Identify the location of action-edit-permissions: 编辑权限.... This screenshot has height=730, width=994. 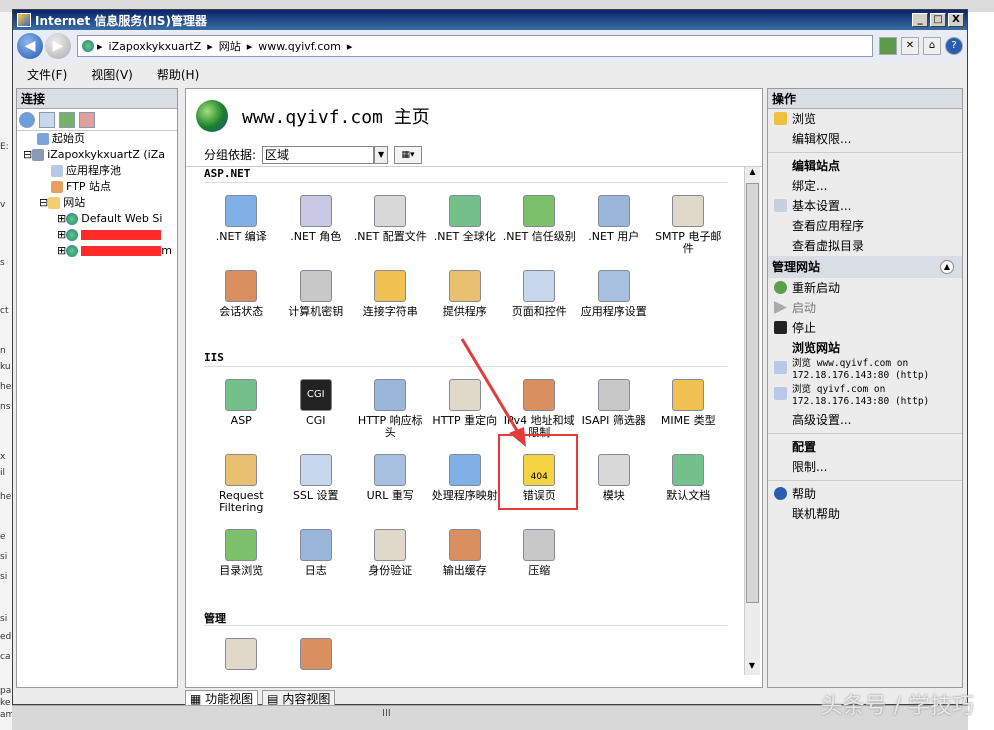
(865, 139).